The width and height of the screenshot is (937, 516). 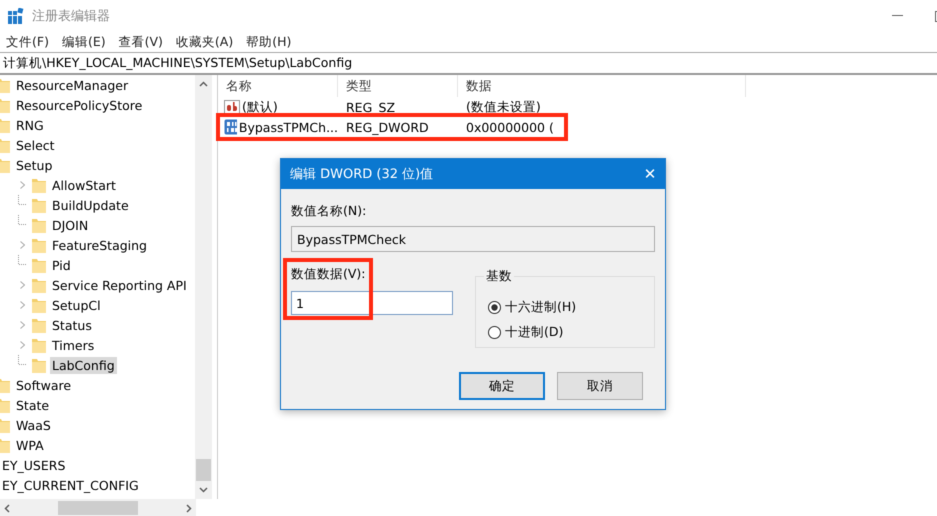 I want to click on tree-item: WaaS, so click(x=33, y=425).